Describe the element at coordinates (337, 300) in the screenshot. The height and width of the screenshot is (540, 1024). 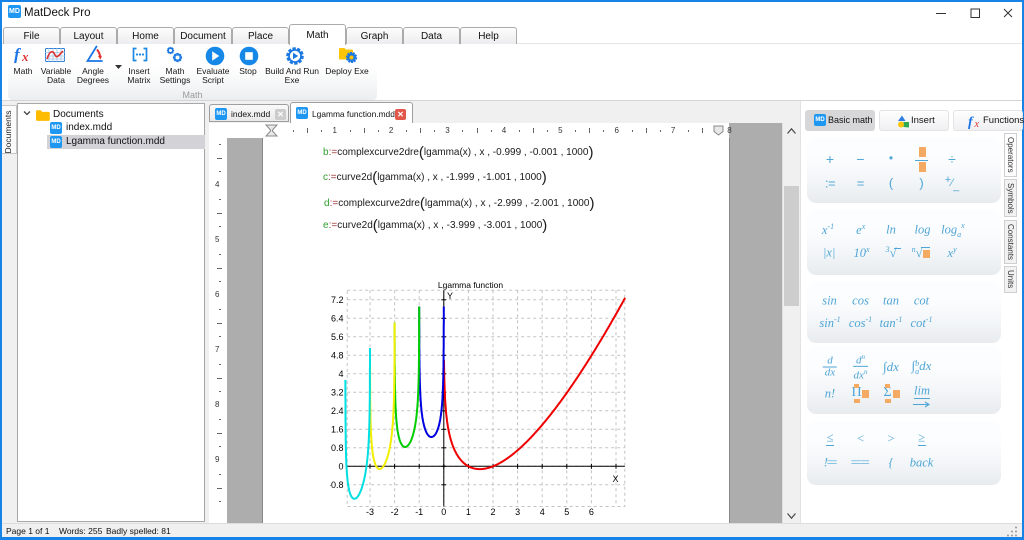
I see `svg-text: 7.2` at that location.